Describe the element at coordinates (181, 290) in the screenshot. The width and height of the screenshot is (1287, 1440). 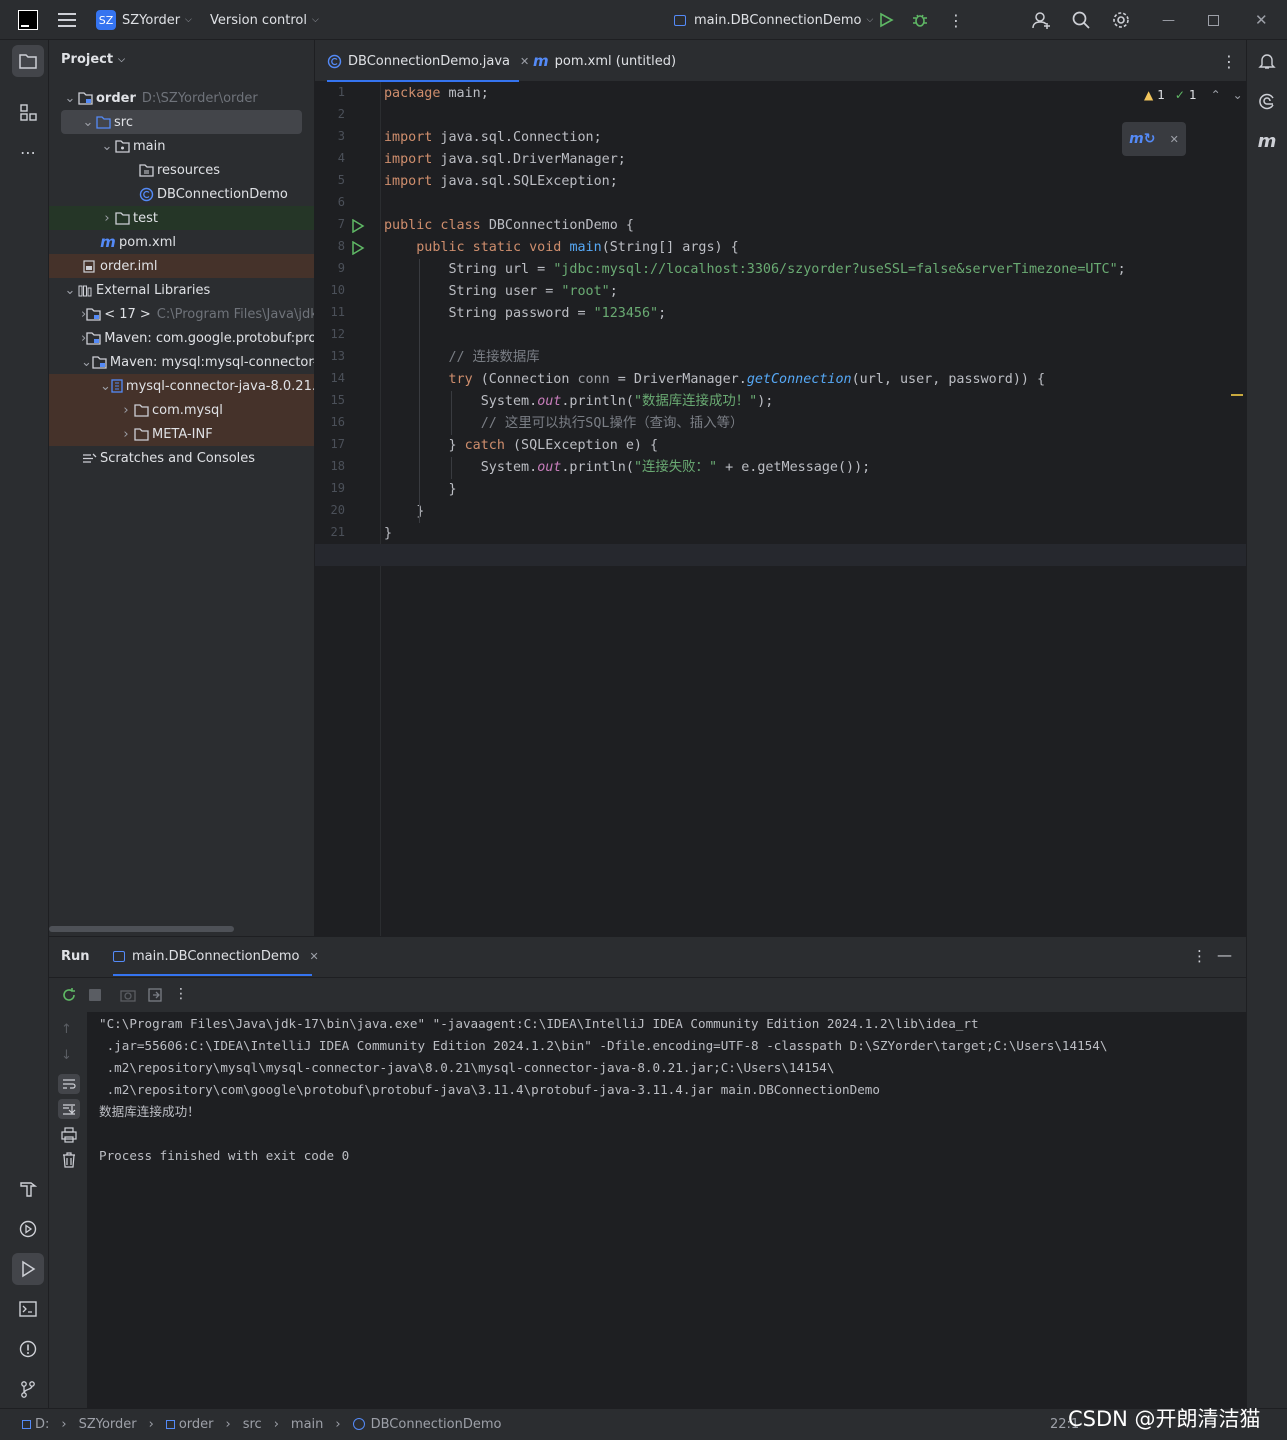
I see `tree-item-external-libraries: ⌄ External Libraries` at that location.